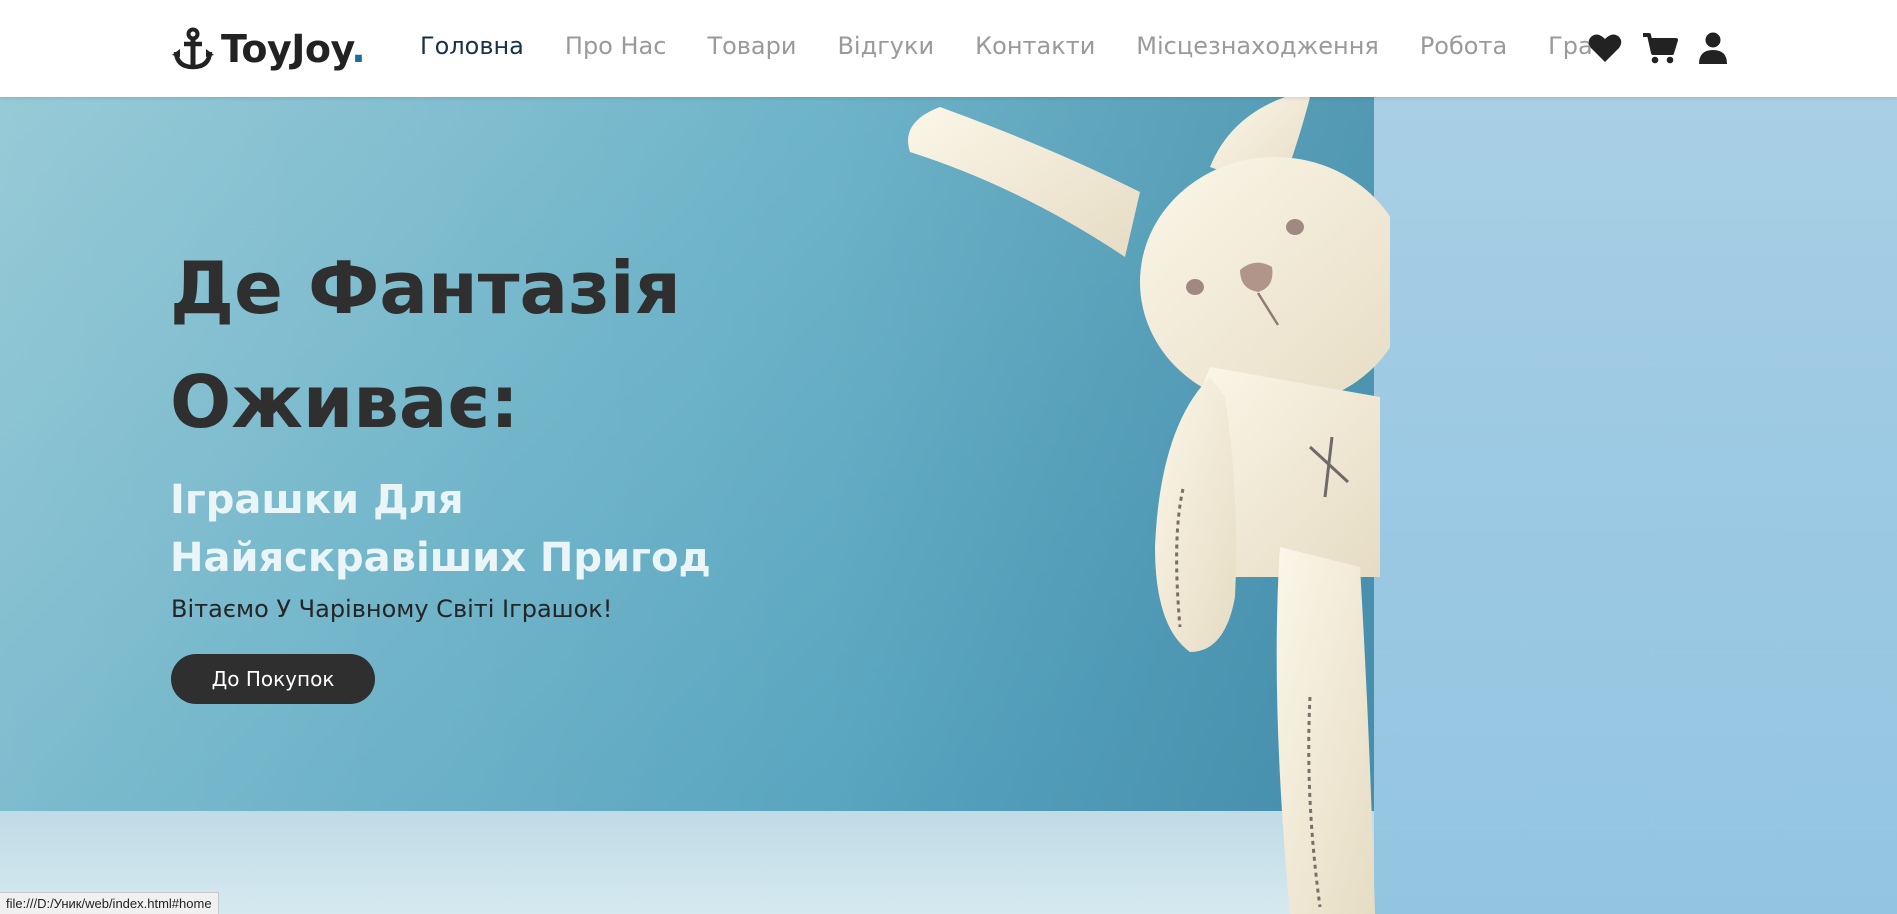 This screenshot has width=1897, height=914. I want to click on hero-subtitle: Іграшки Для Найяскравіших Пригод, so click(440, 529).